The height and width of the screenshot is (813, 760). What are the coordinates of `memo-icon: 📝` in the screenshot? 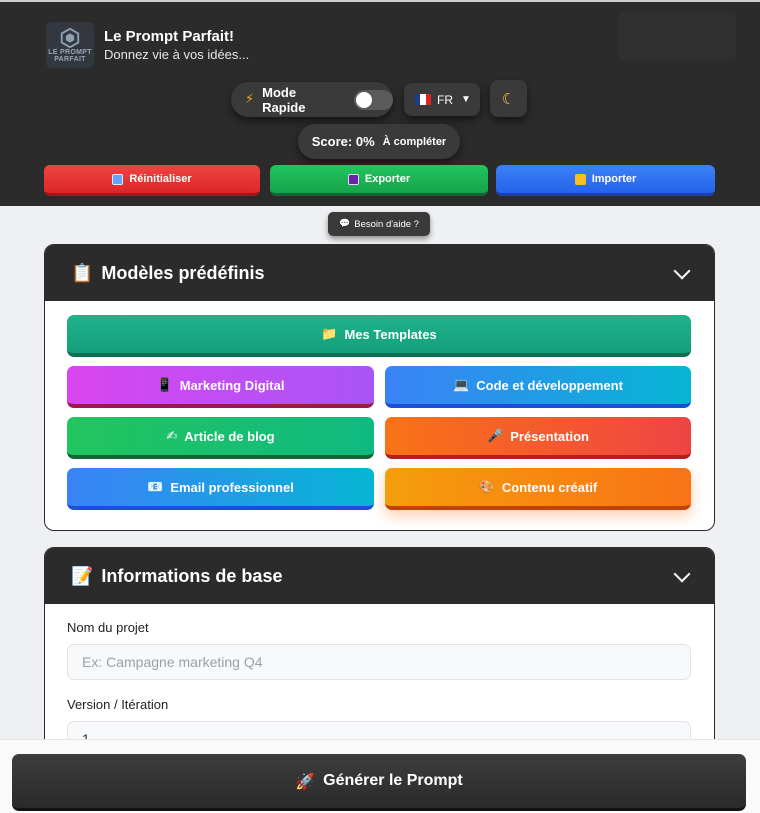 It's located at (82, 576).